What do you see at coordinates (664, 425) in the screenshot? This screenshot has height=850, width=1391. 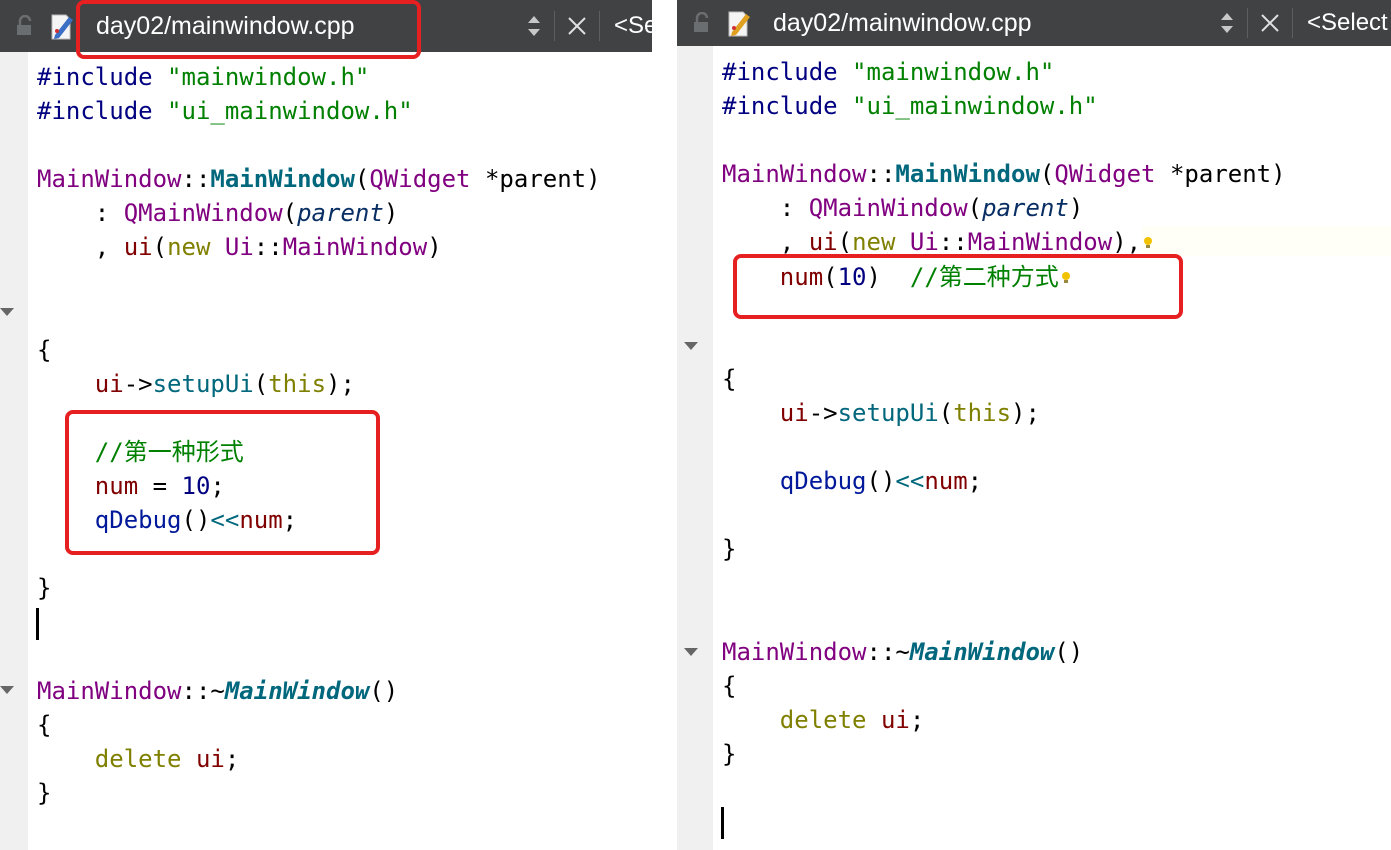 I see `pane-divider` at bounding box center [664, 425].